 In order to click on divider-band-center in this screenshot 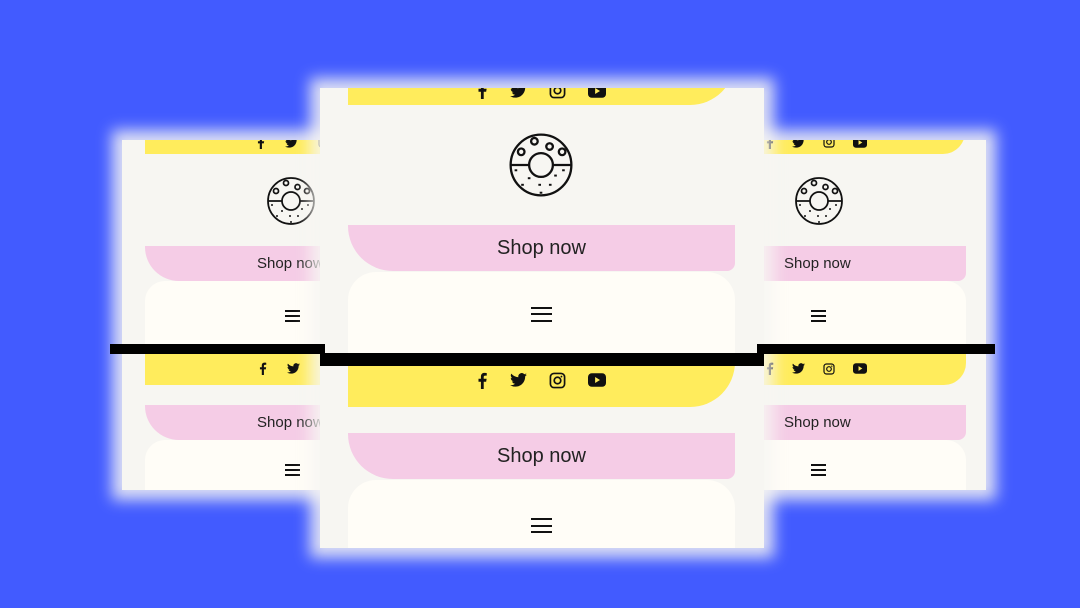, I will do `click(542, 359)`.